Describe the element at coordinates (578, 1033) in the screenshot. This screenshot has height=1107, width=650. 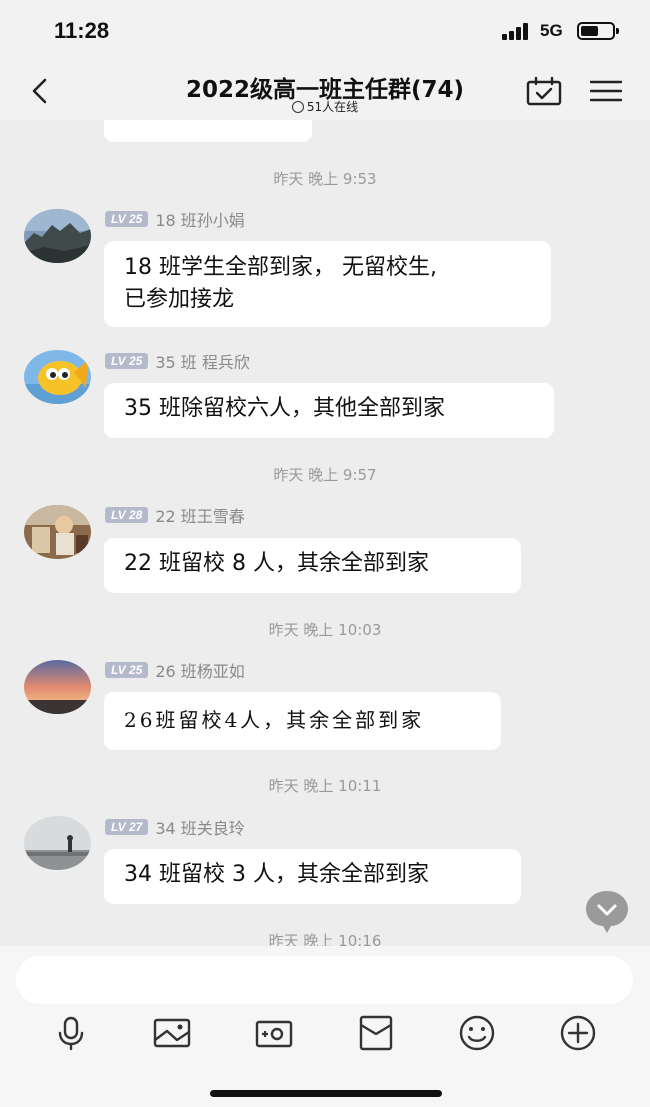
I see `plus-icon` at that location.